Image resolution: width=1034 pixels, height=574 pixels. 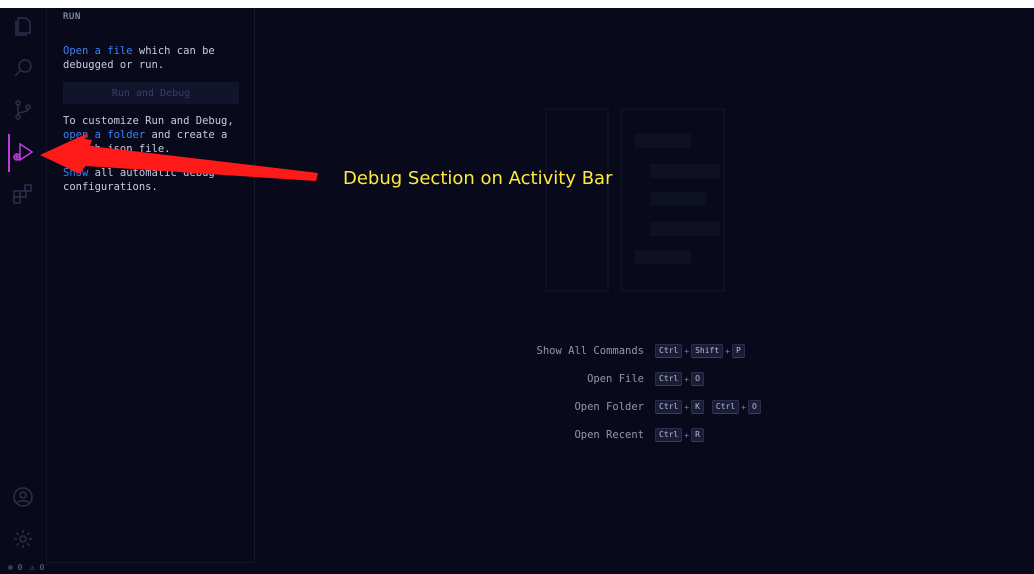 What do you see at coordinates (478, 178) in the screenshot?
I see `annotation-label: Debug Section on Activity Bar` at bounding box center [478, 178].